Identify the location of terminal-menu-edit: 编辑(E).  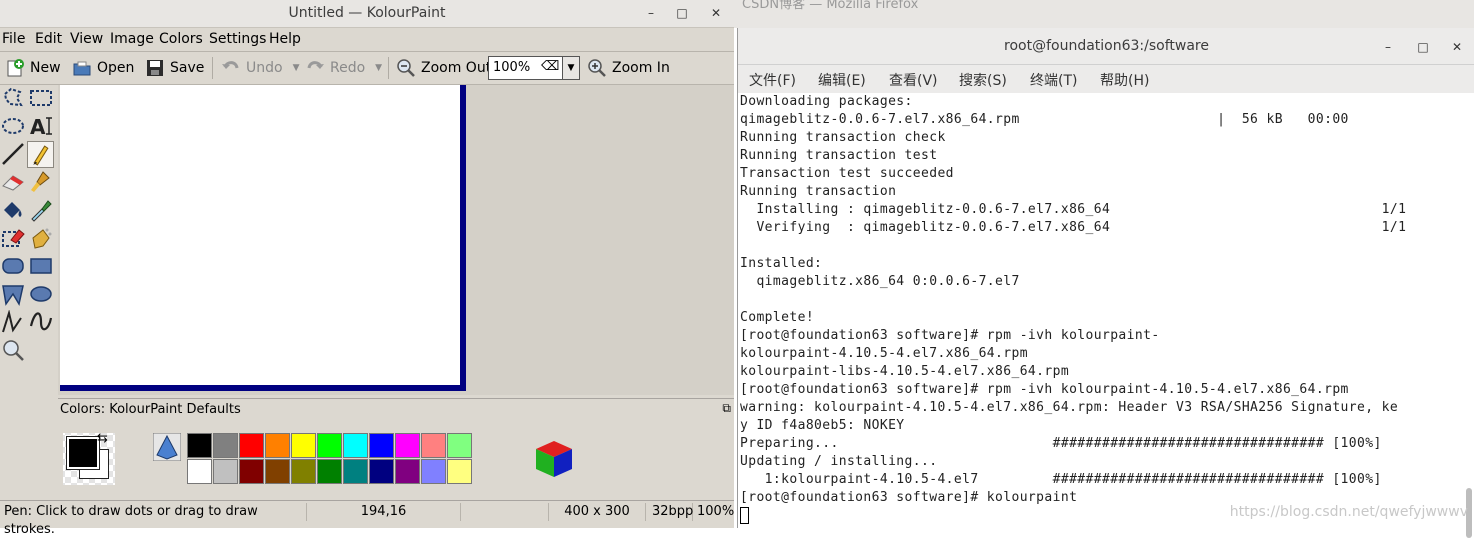
(842, 80).